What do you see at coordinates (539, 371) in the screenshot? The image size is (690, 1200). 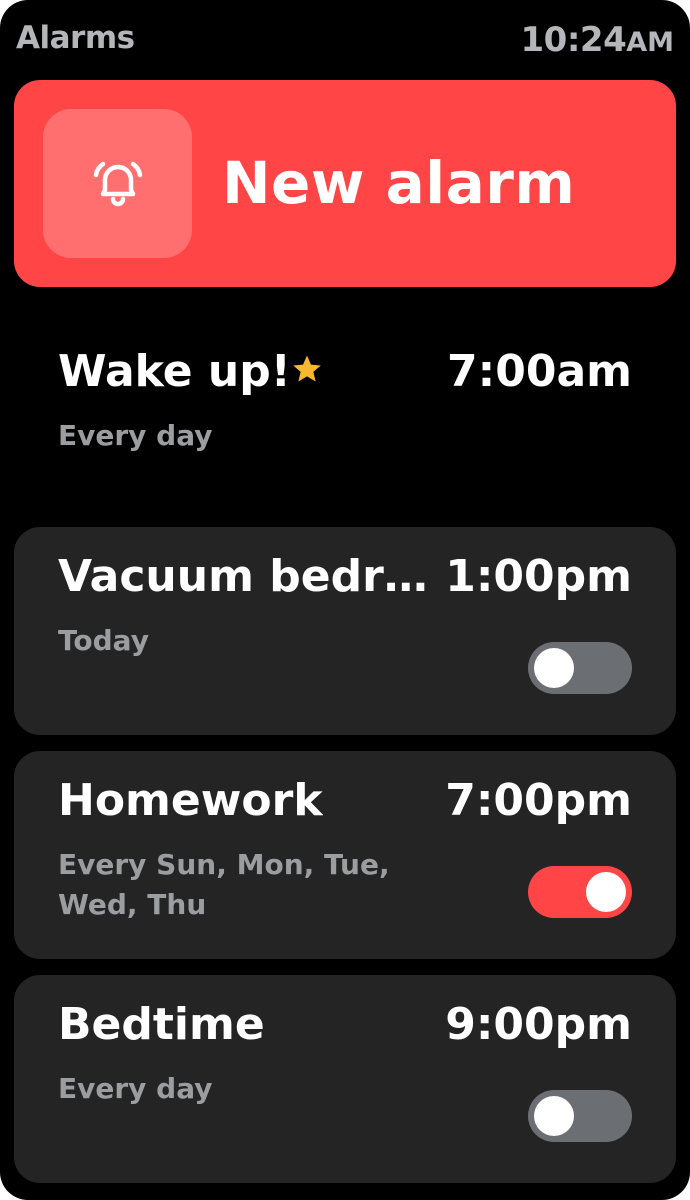 I see `alarm-time: 7:00am` at bounding box center [539, 371].